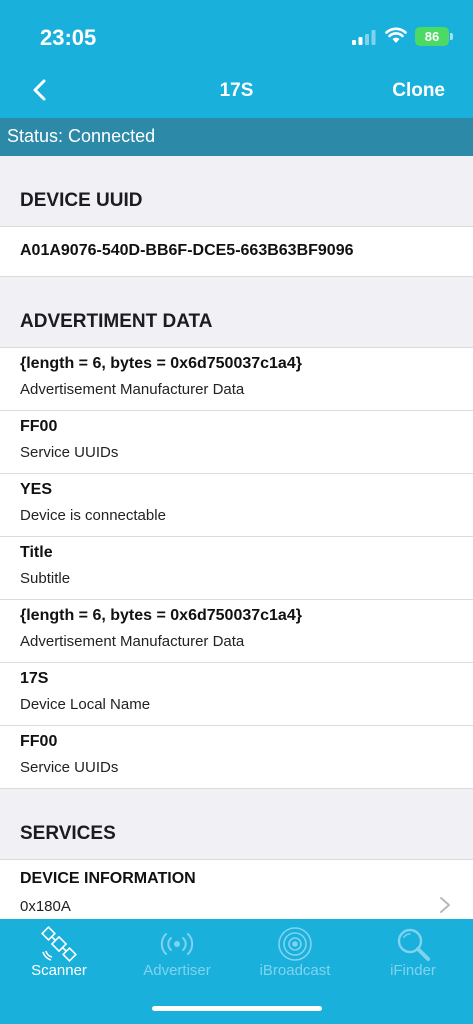 The image size is (473, 1024). What do you see at coordinates (236, 889) in the screenshot?
I see `service-row-device-information: DEVICE INFORMATION 0x180A` at bounding box center [236, 889].